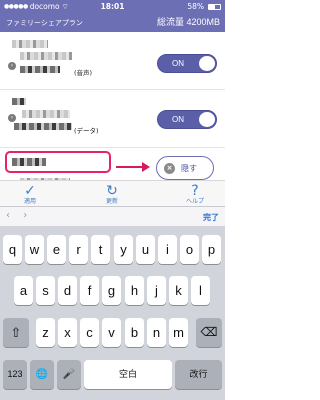 Image resolution: width=320 pixels, height=400 pixels. Describe the element at coordinates (45, 332) in the screenshot. I see `key-z: z` at that location.